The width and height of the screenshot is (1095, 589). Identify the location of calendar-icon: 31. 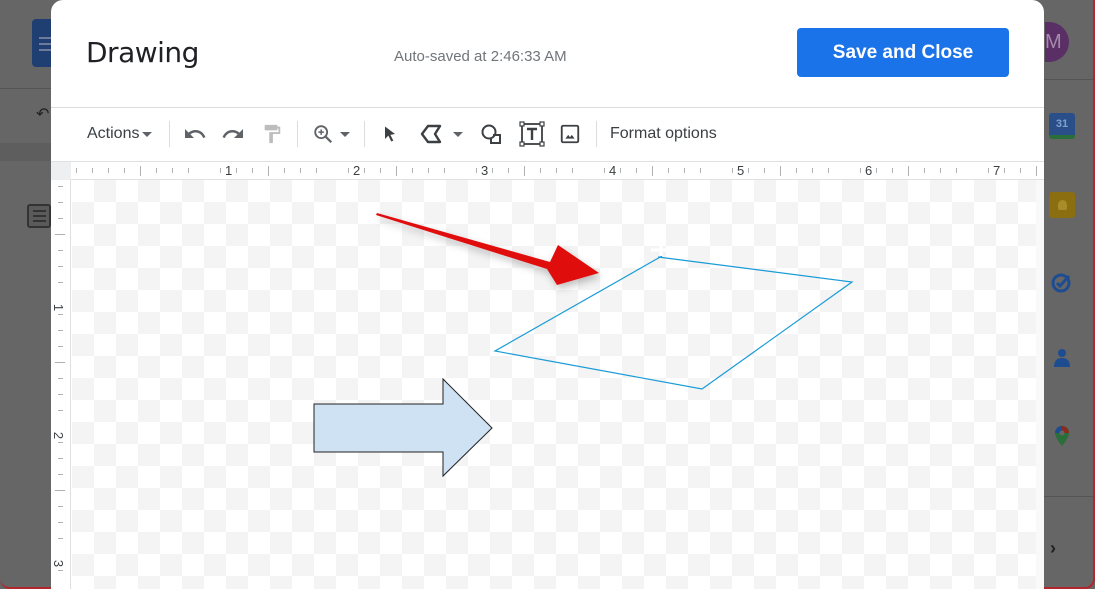
(1062, 126).